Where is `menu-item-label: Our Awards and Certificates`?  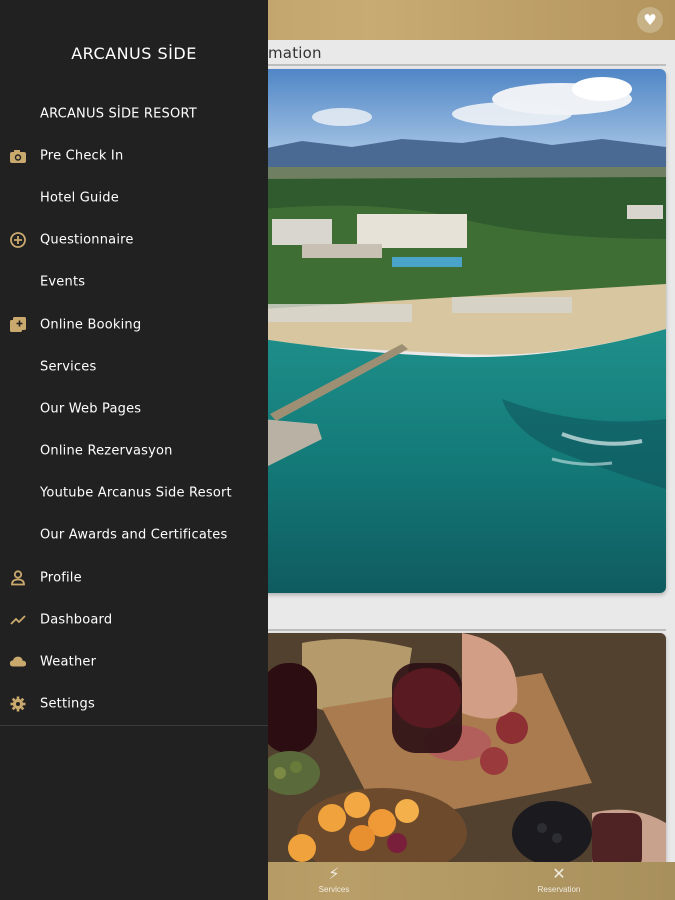 menu-item-label: Our Awards and Certificates is located at coordinates (134, 535).